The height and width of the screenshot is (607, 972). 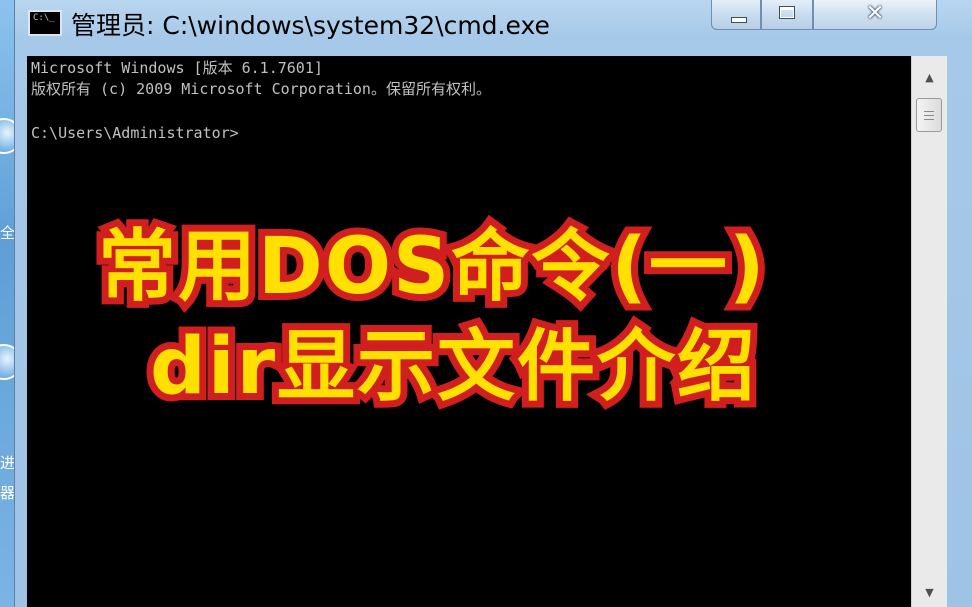 What do you see at coordinates (135, 133) in the screenshot?
I see `console-prompt: C:\Users\Administrator>` at bounding box center [135, 133].